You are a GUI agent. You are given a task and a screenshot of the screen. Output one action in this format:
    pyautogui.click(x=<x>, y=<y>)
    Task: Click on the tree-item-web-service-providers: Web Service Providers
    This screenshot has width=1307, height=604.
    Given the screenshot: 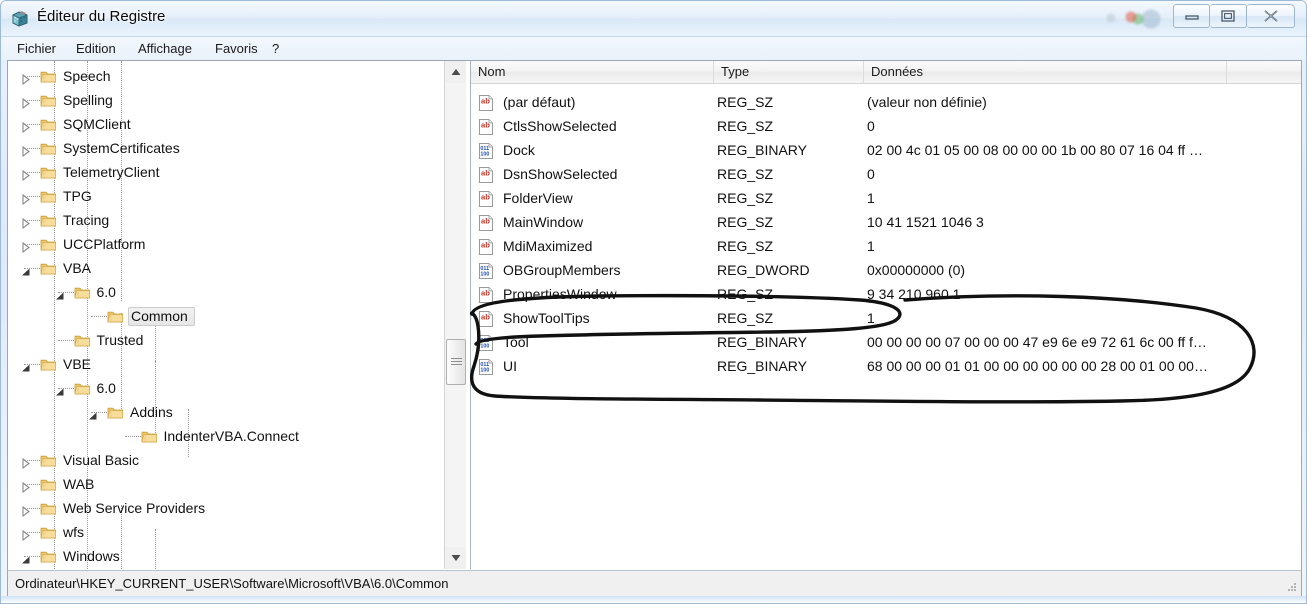 What is the action you would take?
    pyautogui.click(x=225, y=509)
    